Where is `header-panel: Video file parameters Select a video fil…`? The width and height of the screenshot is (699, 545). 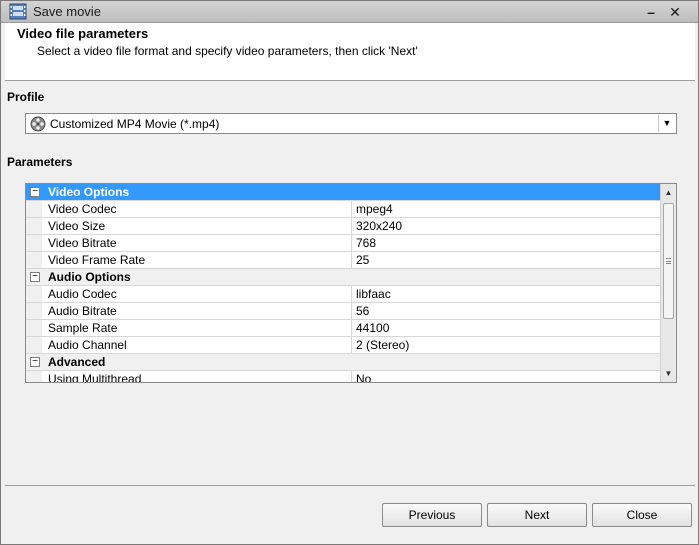 header-panel: Video file parameters Select a video fil… is located at coordinates (350, 52).